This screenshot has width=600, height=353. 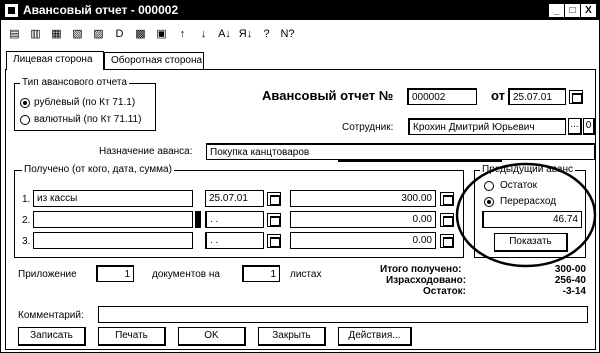 I want to click on total-balance-value: -3-14, so click(x=574, y=291).